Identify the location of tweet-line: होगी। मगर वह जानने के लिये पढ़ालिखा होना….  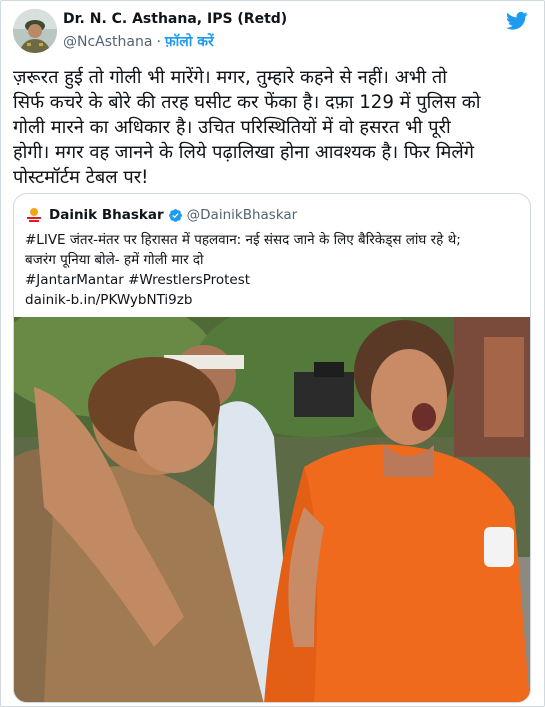
(243, 152).